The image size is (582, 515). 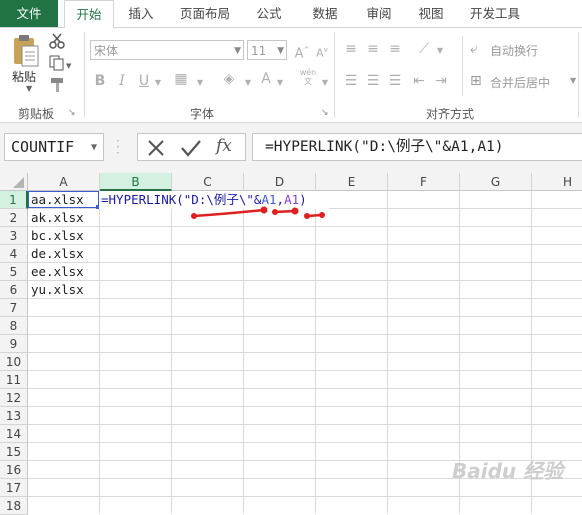 I want to click on row-header: 6, so click(x=14, y=290).